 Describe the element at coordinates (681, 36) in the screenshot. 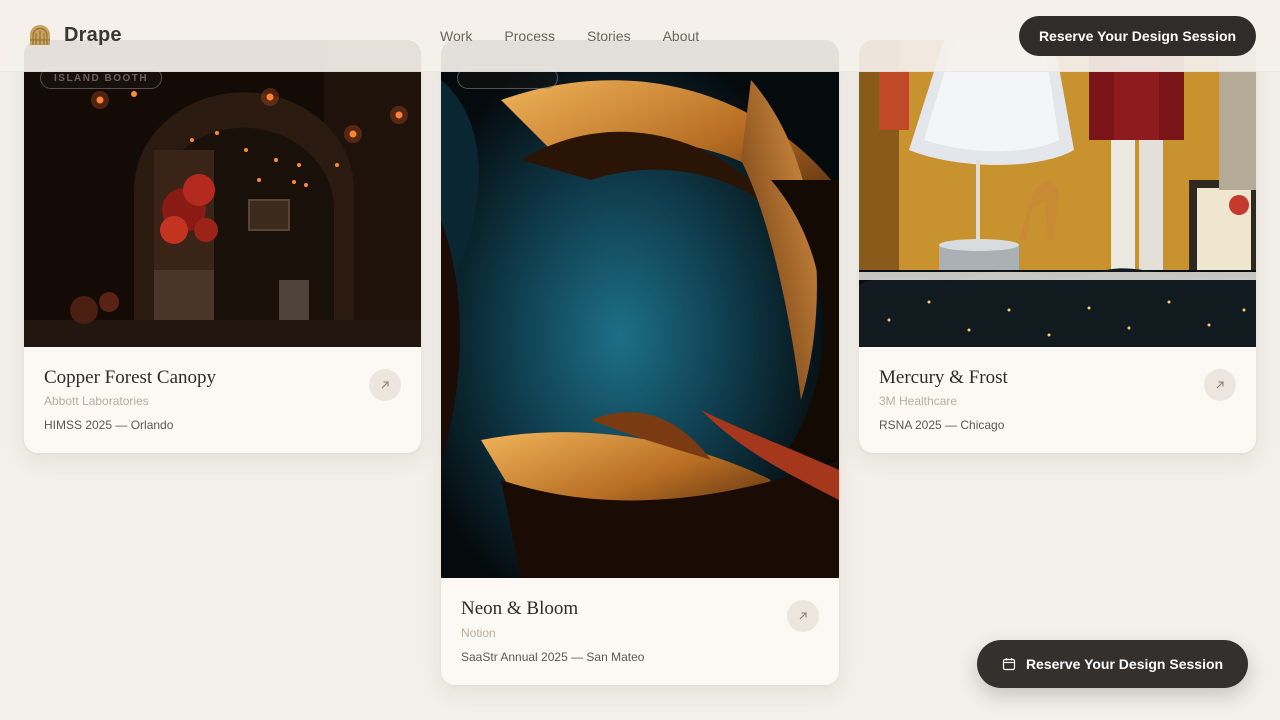

I see `nav-item-about: About` at that location.